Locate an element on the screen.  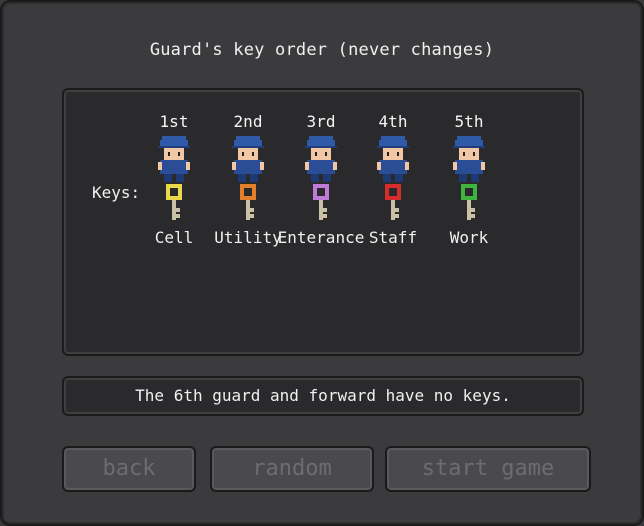
info-message: The 6th guard and forward have no keys. is located at coordinates (323, 395).